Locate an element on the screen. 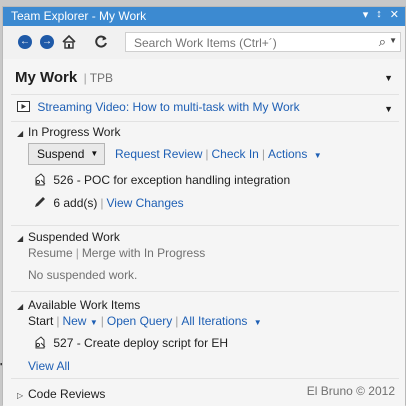 The image size is (406, 406). close-icon: ✕ is located at coordinates (394, 14).